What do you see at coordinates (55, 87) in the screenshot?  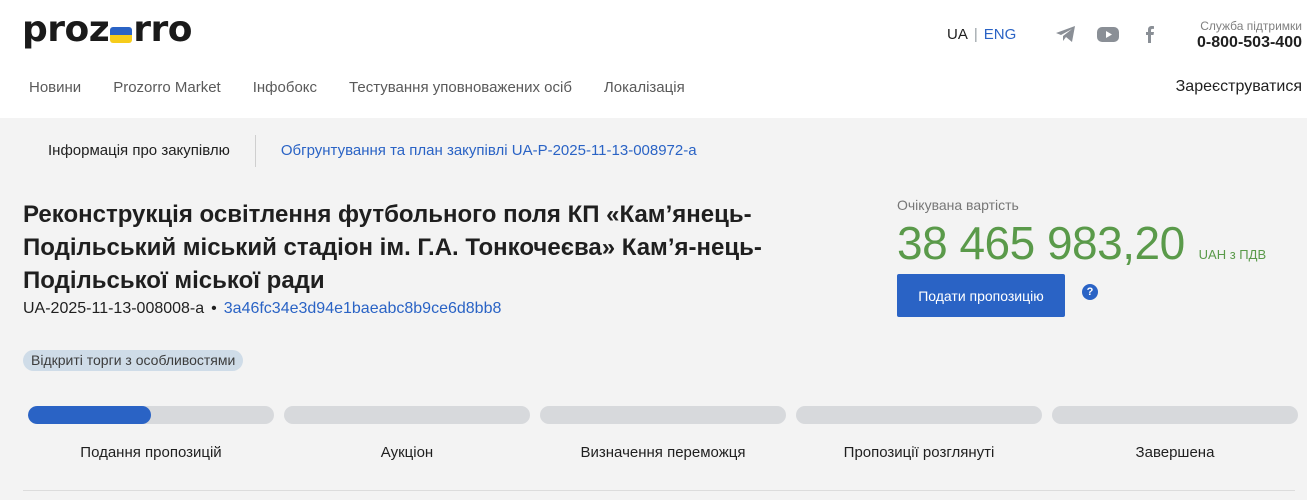 I see `nav-news: Новини` at bounding box center [55, 87].